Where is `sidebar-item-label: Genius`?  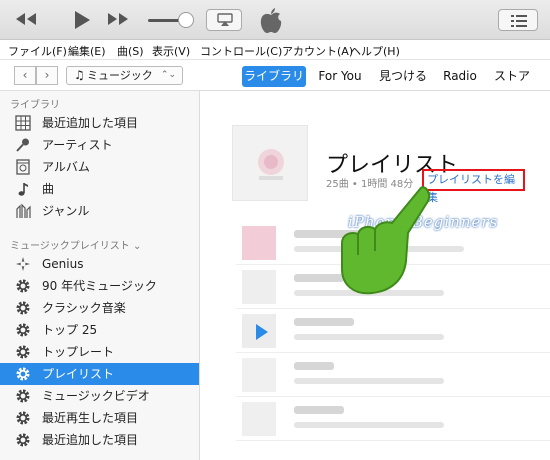 sidebar-item-label: Genius is located at coordinates (63, 264).